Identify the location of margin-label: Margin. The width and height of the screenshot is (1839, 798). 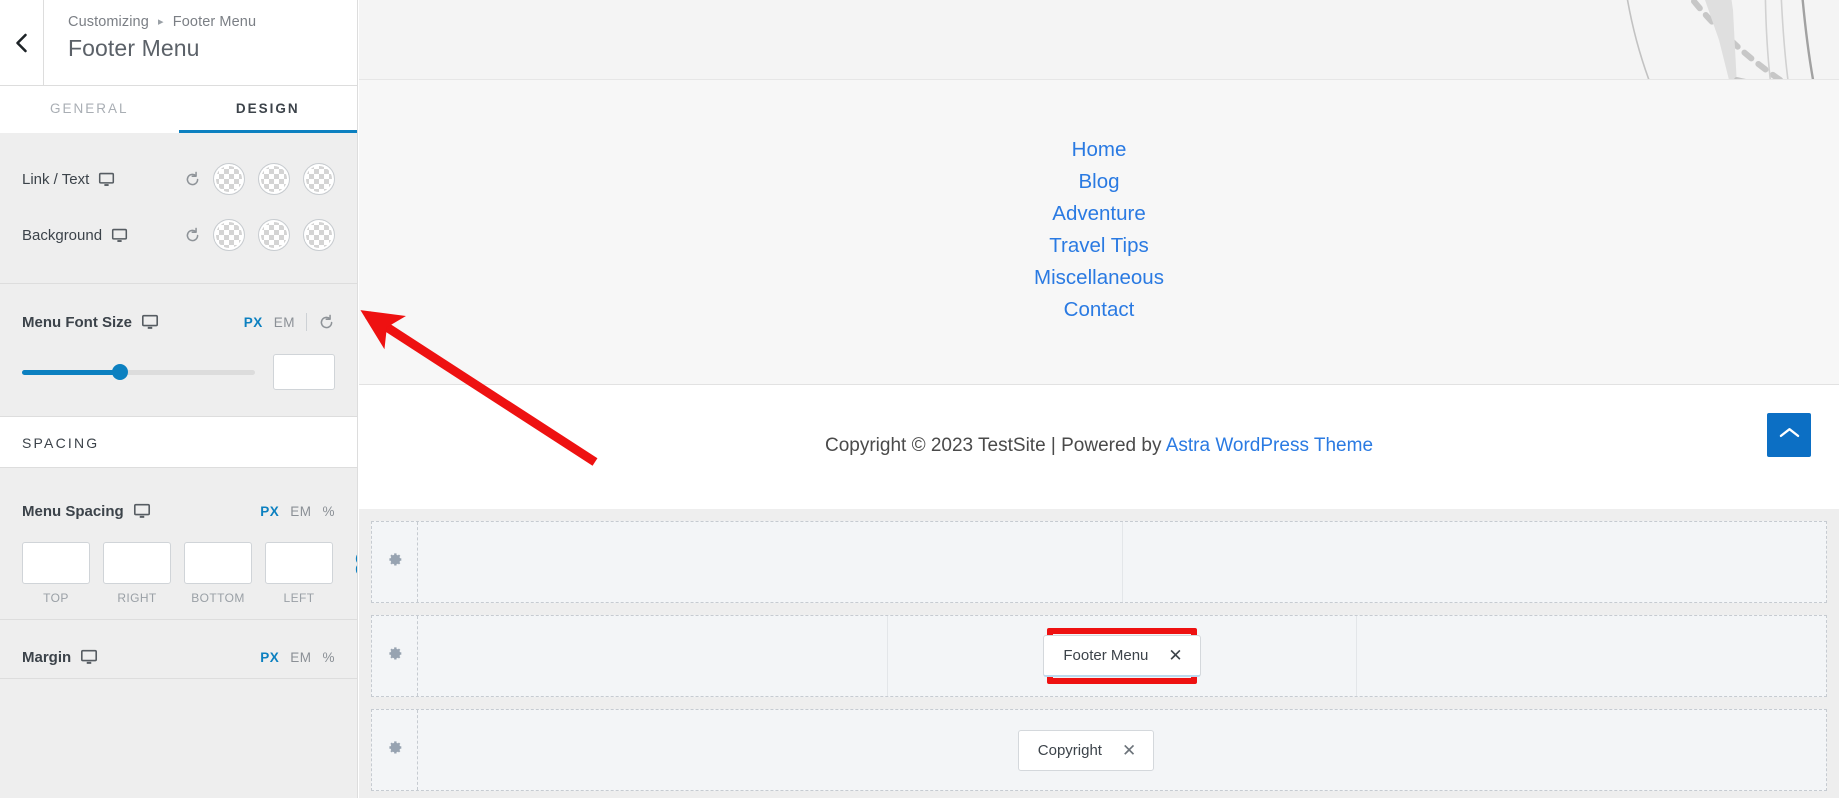
(47, 657).